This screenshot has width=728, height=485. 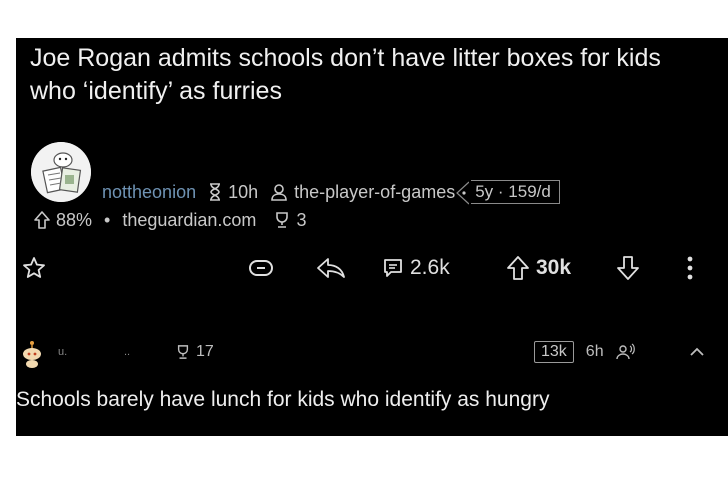 I want to click on collapse-button, so click(x=697, y=352).